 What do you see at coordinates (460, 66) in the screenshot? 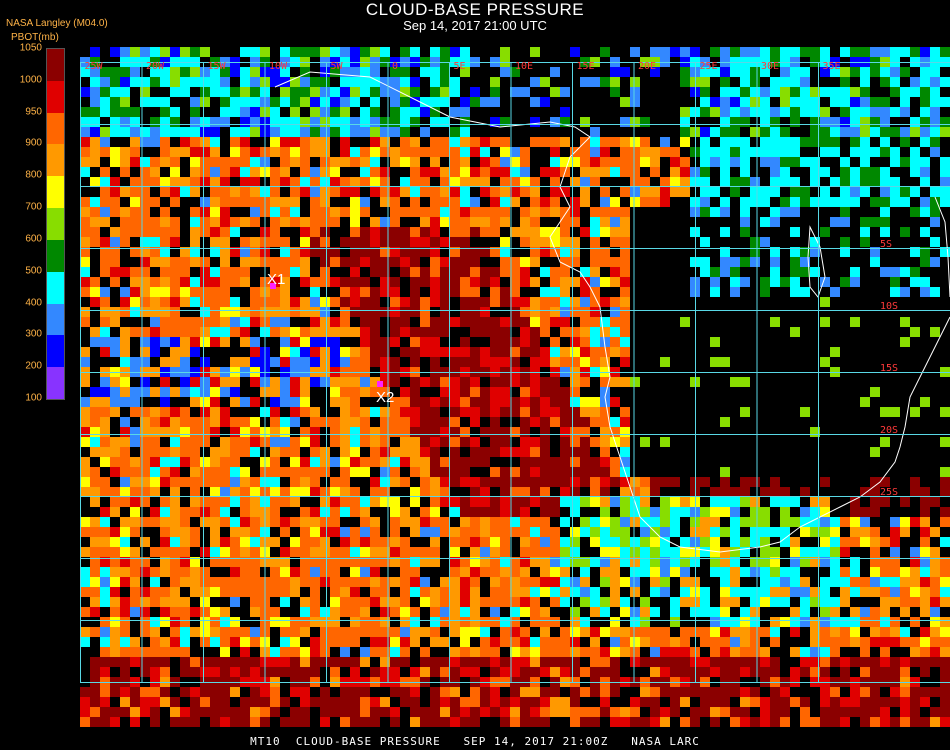
I see `lon-label: 5E` at bounding box center [460, 66].